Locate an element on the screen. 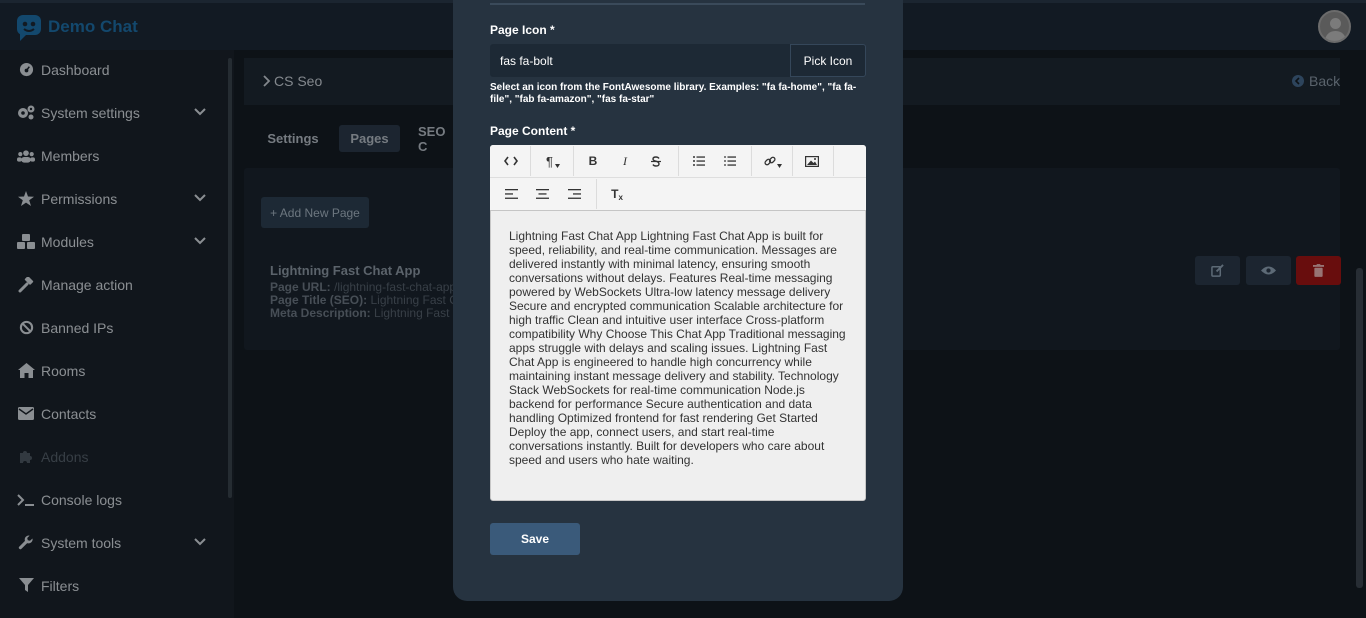 The image size is (1366, 618). align-right-icon is located at coordinates (574, 194).